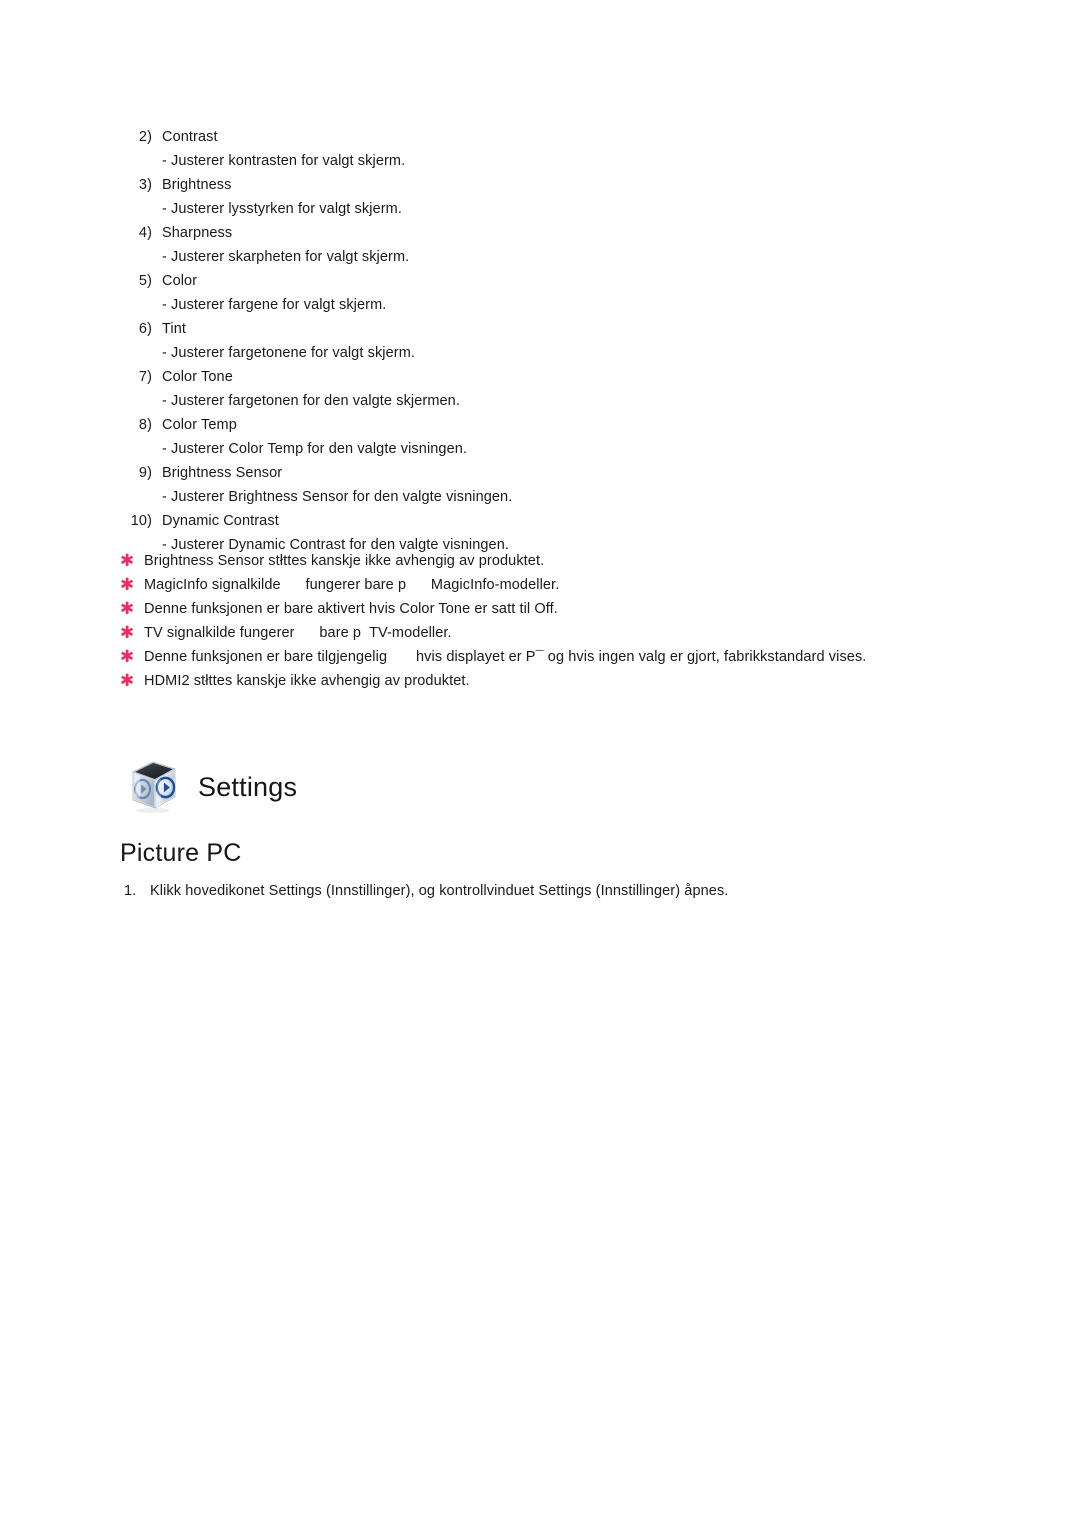  What do you see at coordinates (199, 425) in the screenshot?
I see `list-item-label: Color Temp` at bounding box center [199, 425].